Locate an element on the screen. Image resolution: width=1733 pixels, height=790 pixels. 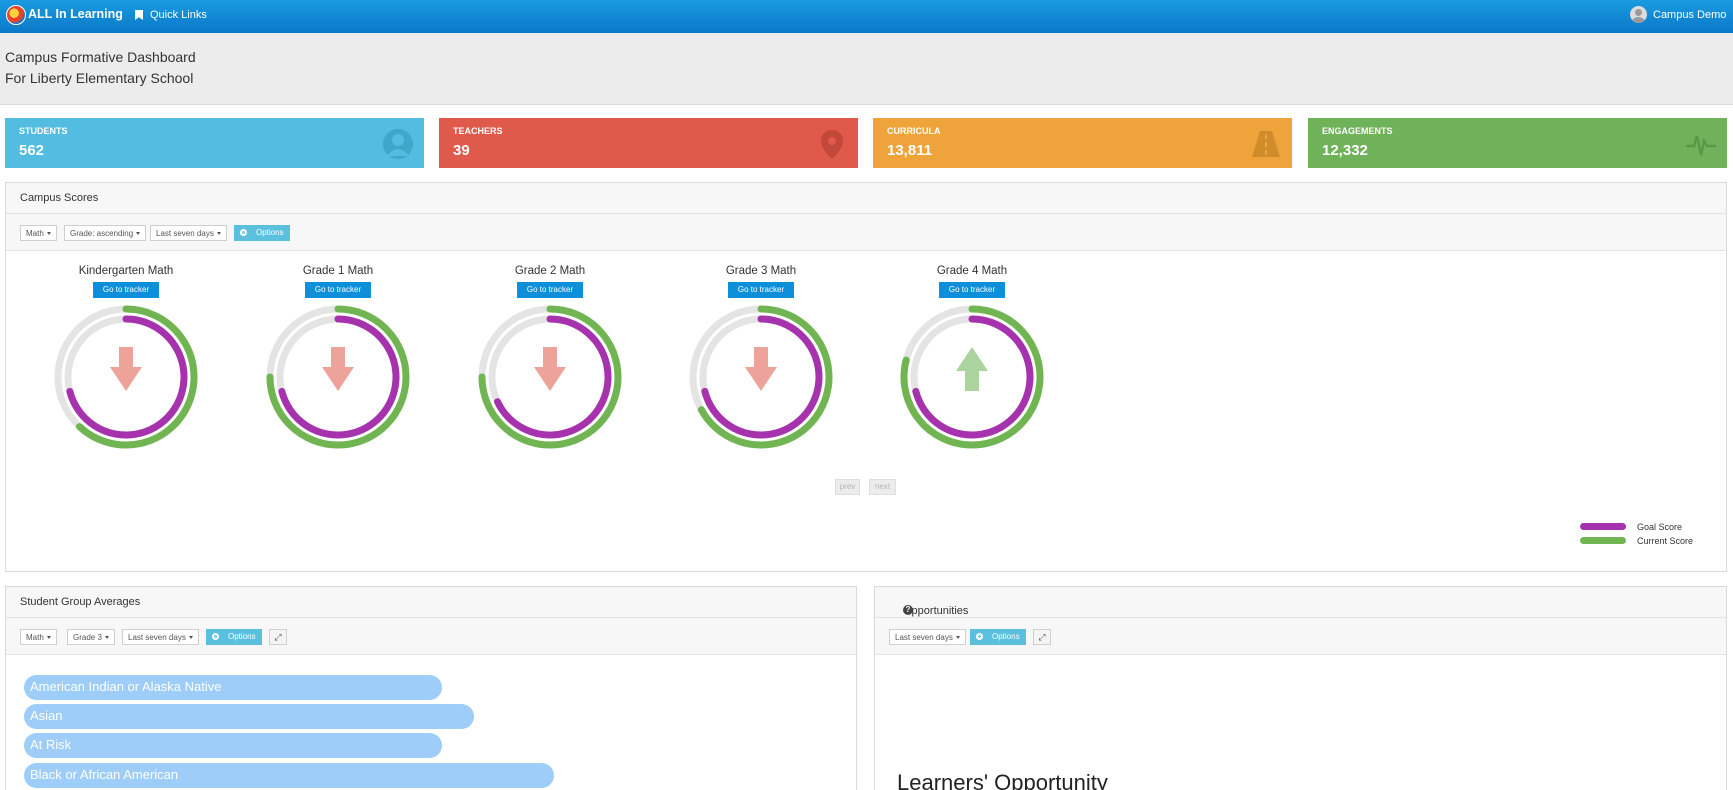
legend-goal-swatch is located at coordinates (1603, 526).